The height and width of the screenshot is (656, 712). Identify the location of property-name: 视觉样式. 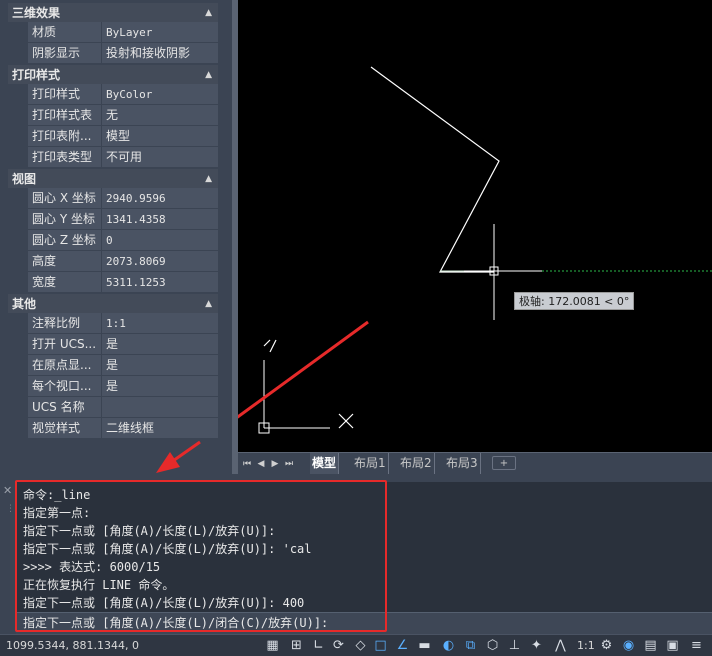
(65, 428).